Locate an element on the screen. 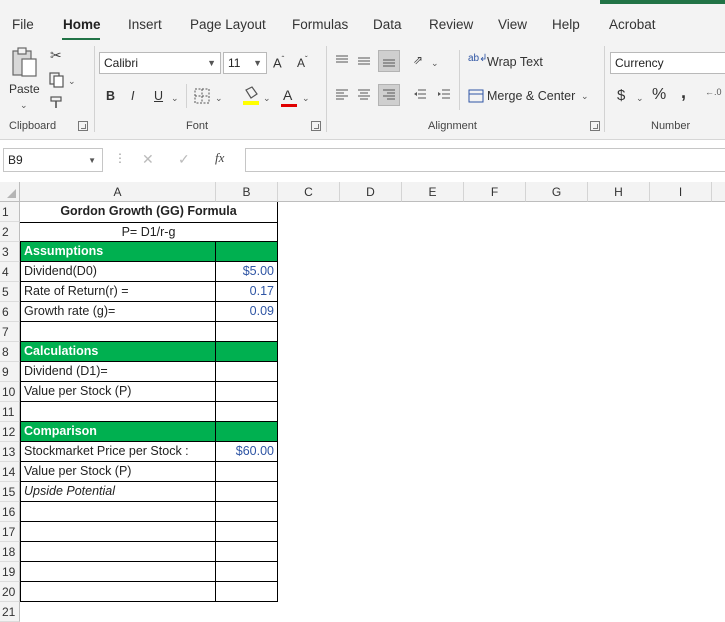 The width and height of the screenshot is (725, 622). market-price-label: Stockmarket Price per Stock : is located at coordinates (118, 452).